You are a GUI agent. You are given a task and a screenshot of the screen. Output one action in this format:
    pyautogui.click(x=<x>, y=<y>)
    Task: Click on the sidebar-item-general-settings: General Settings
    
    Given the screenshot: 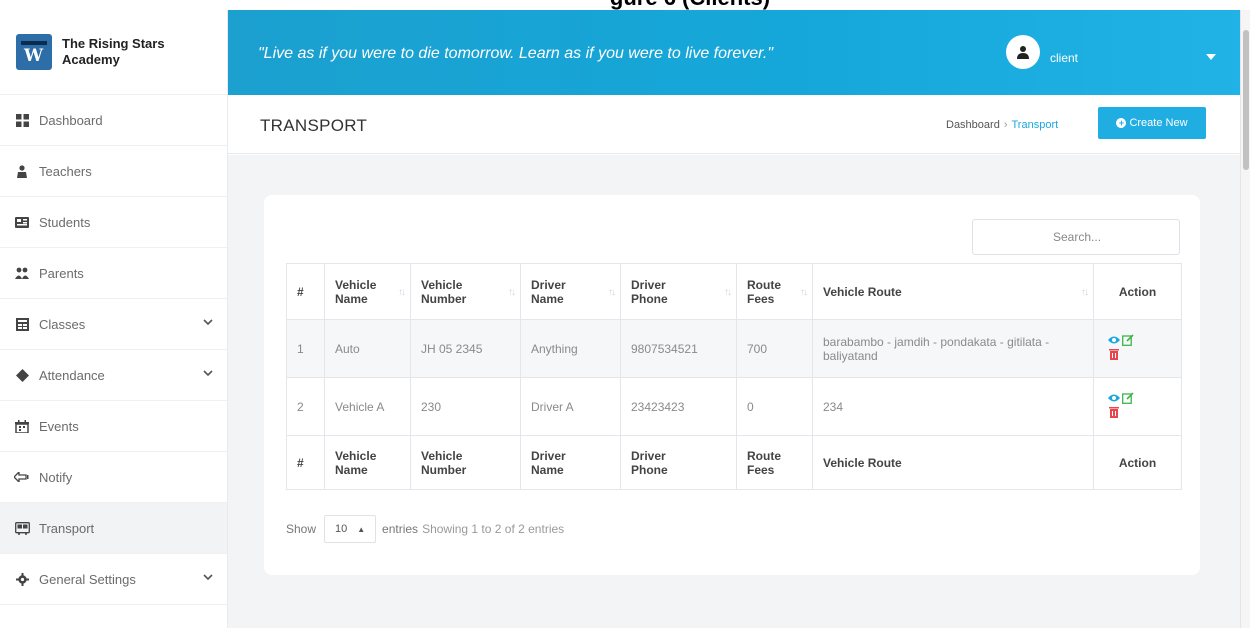 What is the action you would take?
    pyautogui.click(x=113, y=579)
    